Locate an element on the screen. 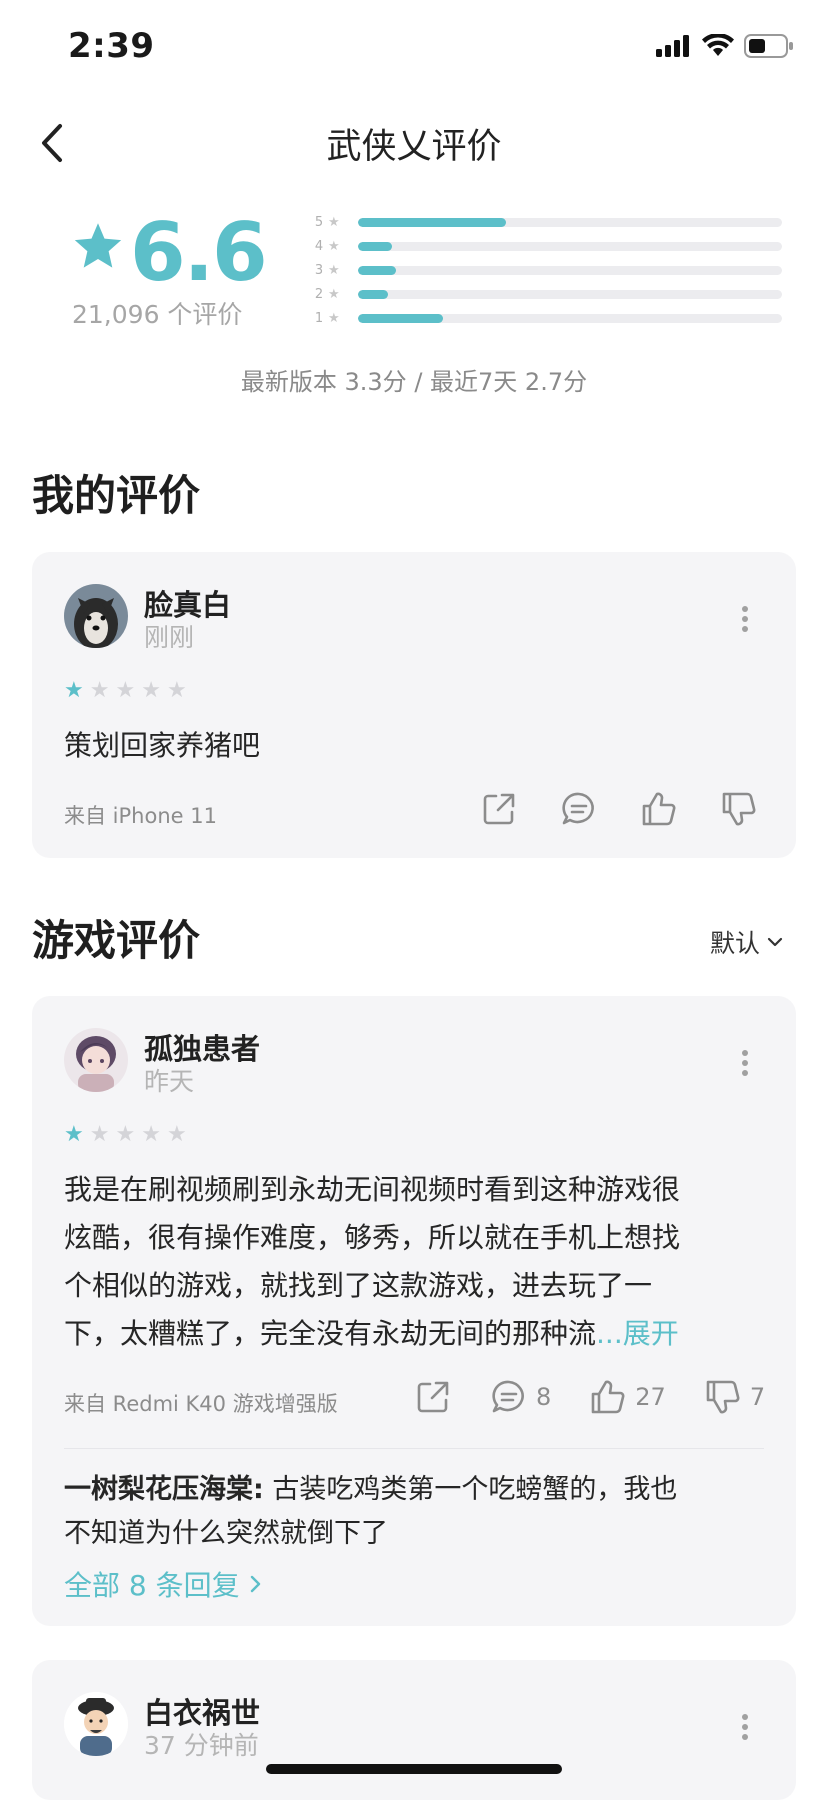  review-line: 我是在刷视频刷到永劫无间视频时看到这种游戏很 is located at coordinates (372, 1189).